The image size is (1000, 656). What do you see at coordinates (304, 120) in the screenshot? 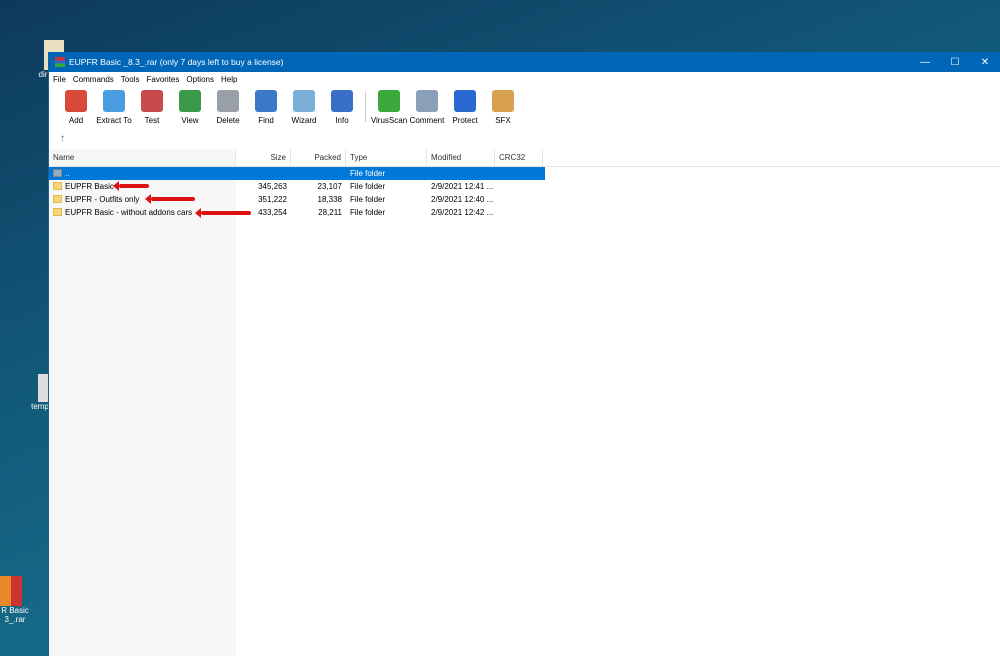
I see `wizard-label: Wizard` at bounding box center [304, 120].